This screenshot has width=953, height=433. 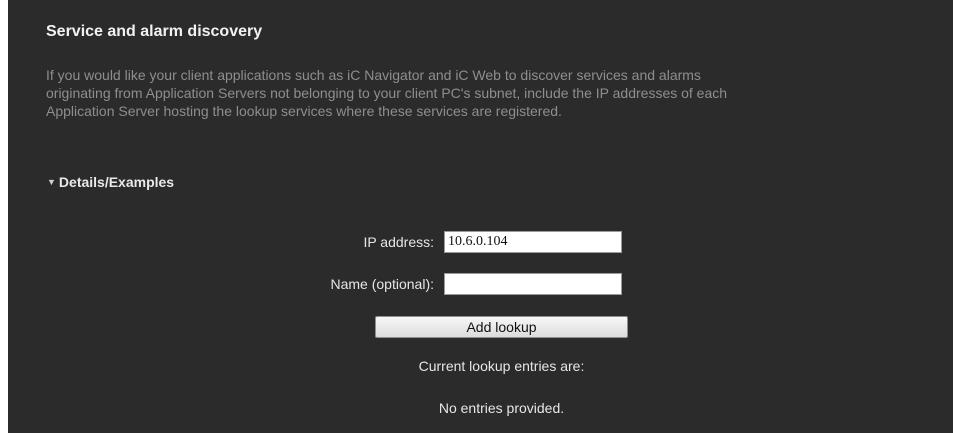 What do you see at coordinates (382, 284) in the screenshot?
I see `name-label: Name (optional):` at bounding box center [382, 284].